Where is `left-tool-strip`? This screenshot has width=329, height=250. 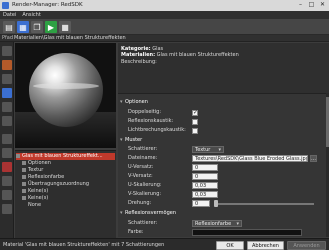 left-tool-strip is located at coordinates (7, 140).